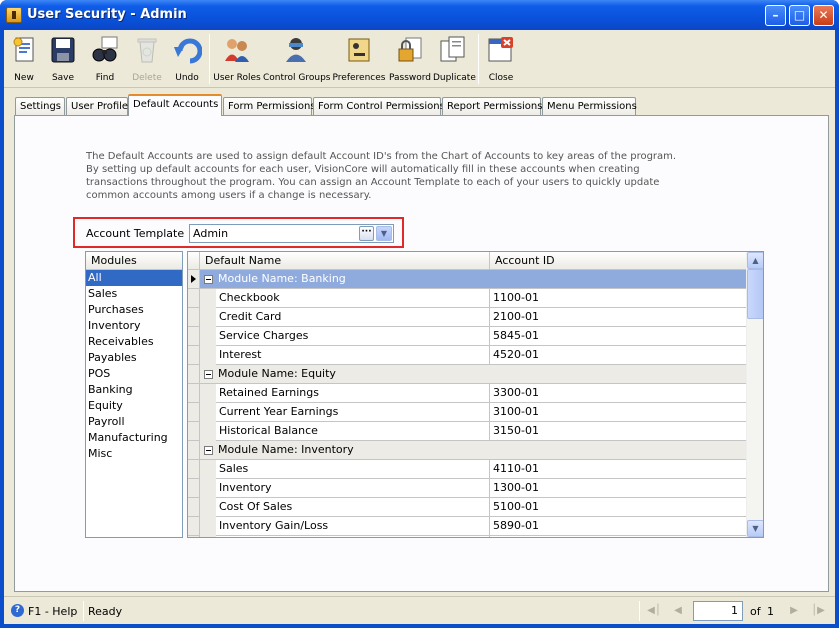 The height and width of the screenshot is (628, 839). What do you see at coordinates (473, 374) in the screenshot?
I see `group-header: Module Name: Equity` at bounding box center [473, 374].